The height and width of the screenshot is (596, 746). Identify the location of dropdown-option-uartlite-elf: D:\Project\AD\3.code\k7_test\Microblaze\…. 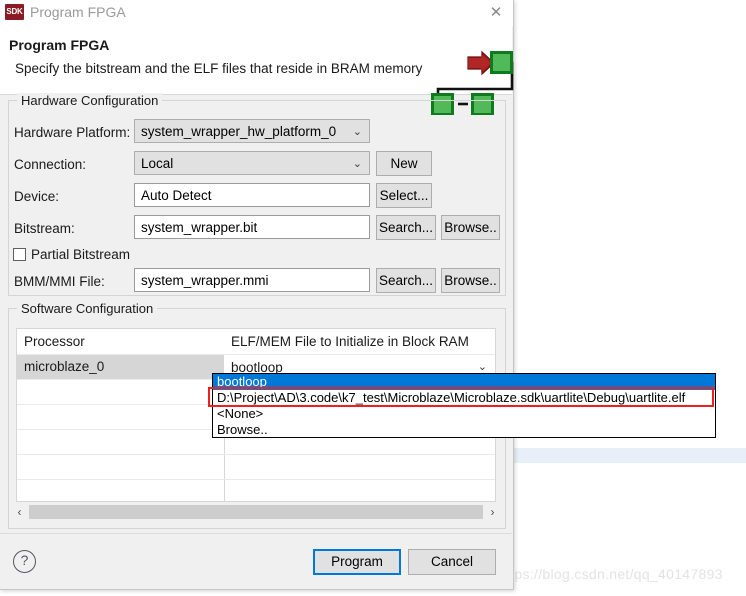
(464, 398).